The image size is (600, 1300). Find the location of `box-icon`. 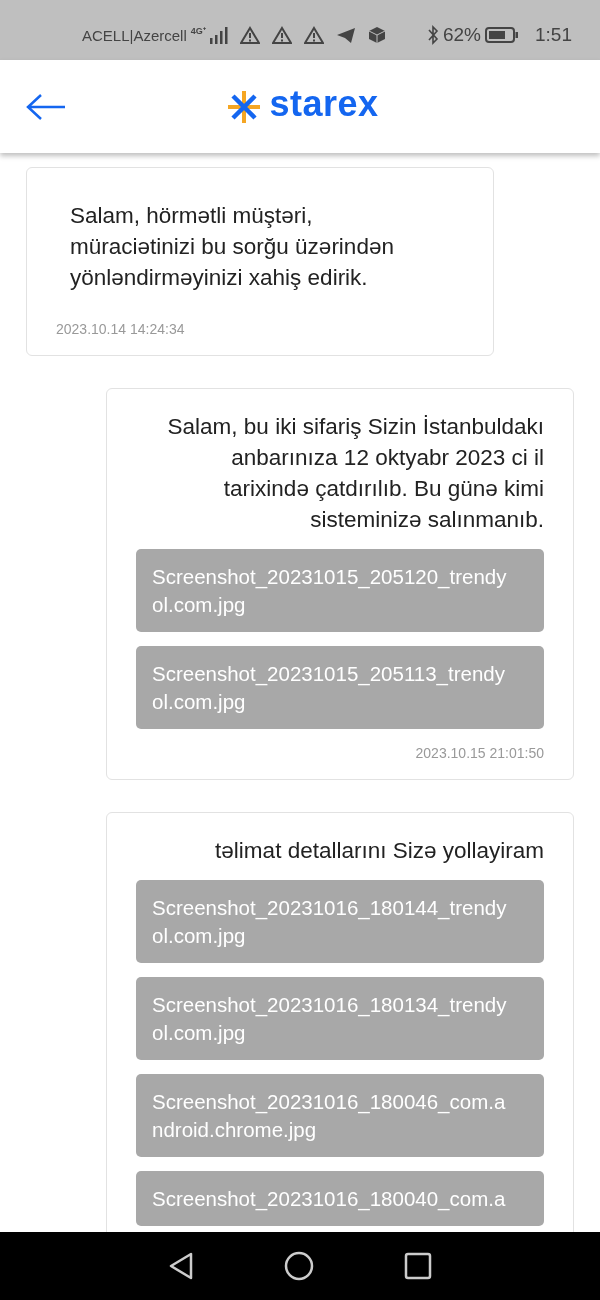

box-icon is located at coordinates (376, 35).